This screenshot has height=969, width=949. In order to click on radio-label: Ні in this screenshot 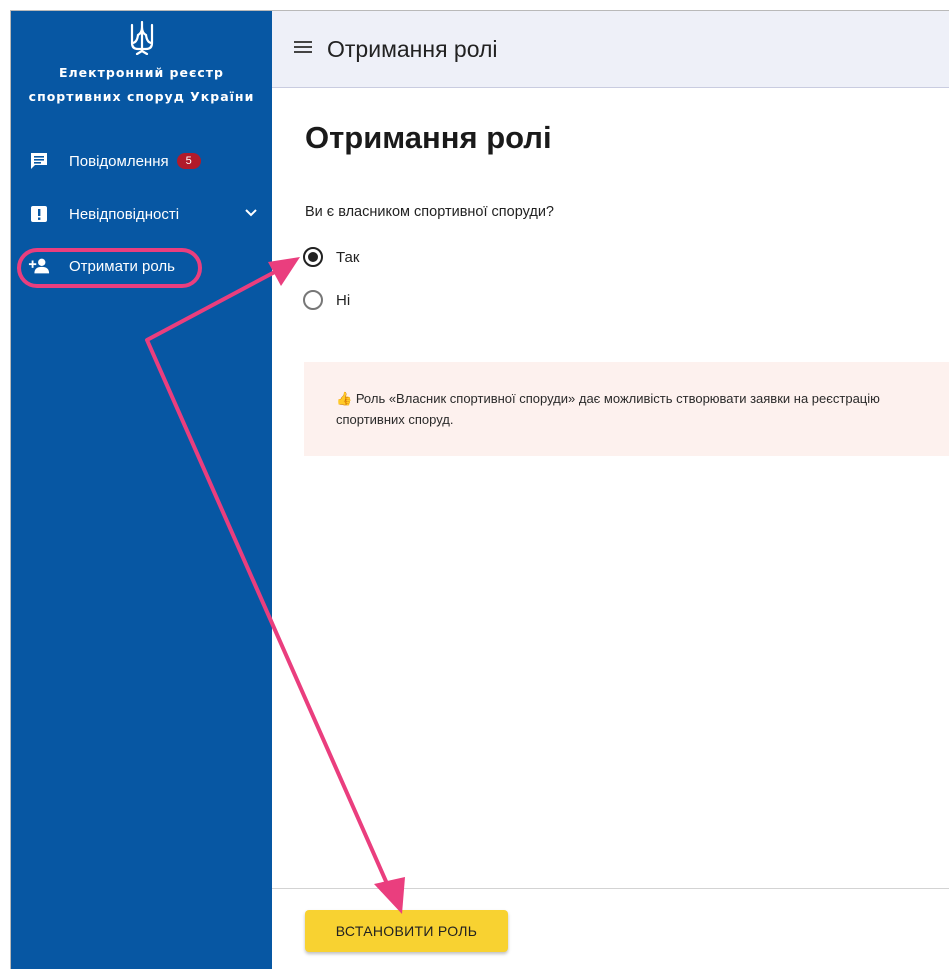, I will do `click(343, 300)`.